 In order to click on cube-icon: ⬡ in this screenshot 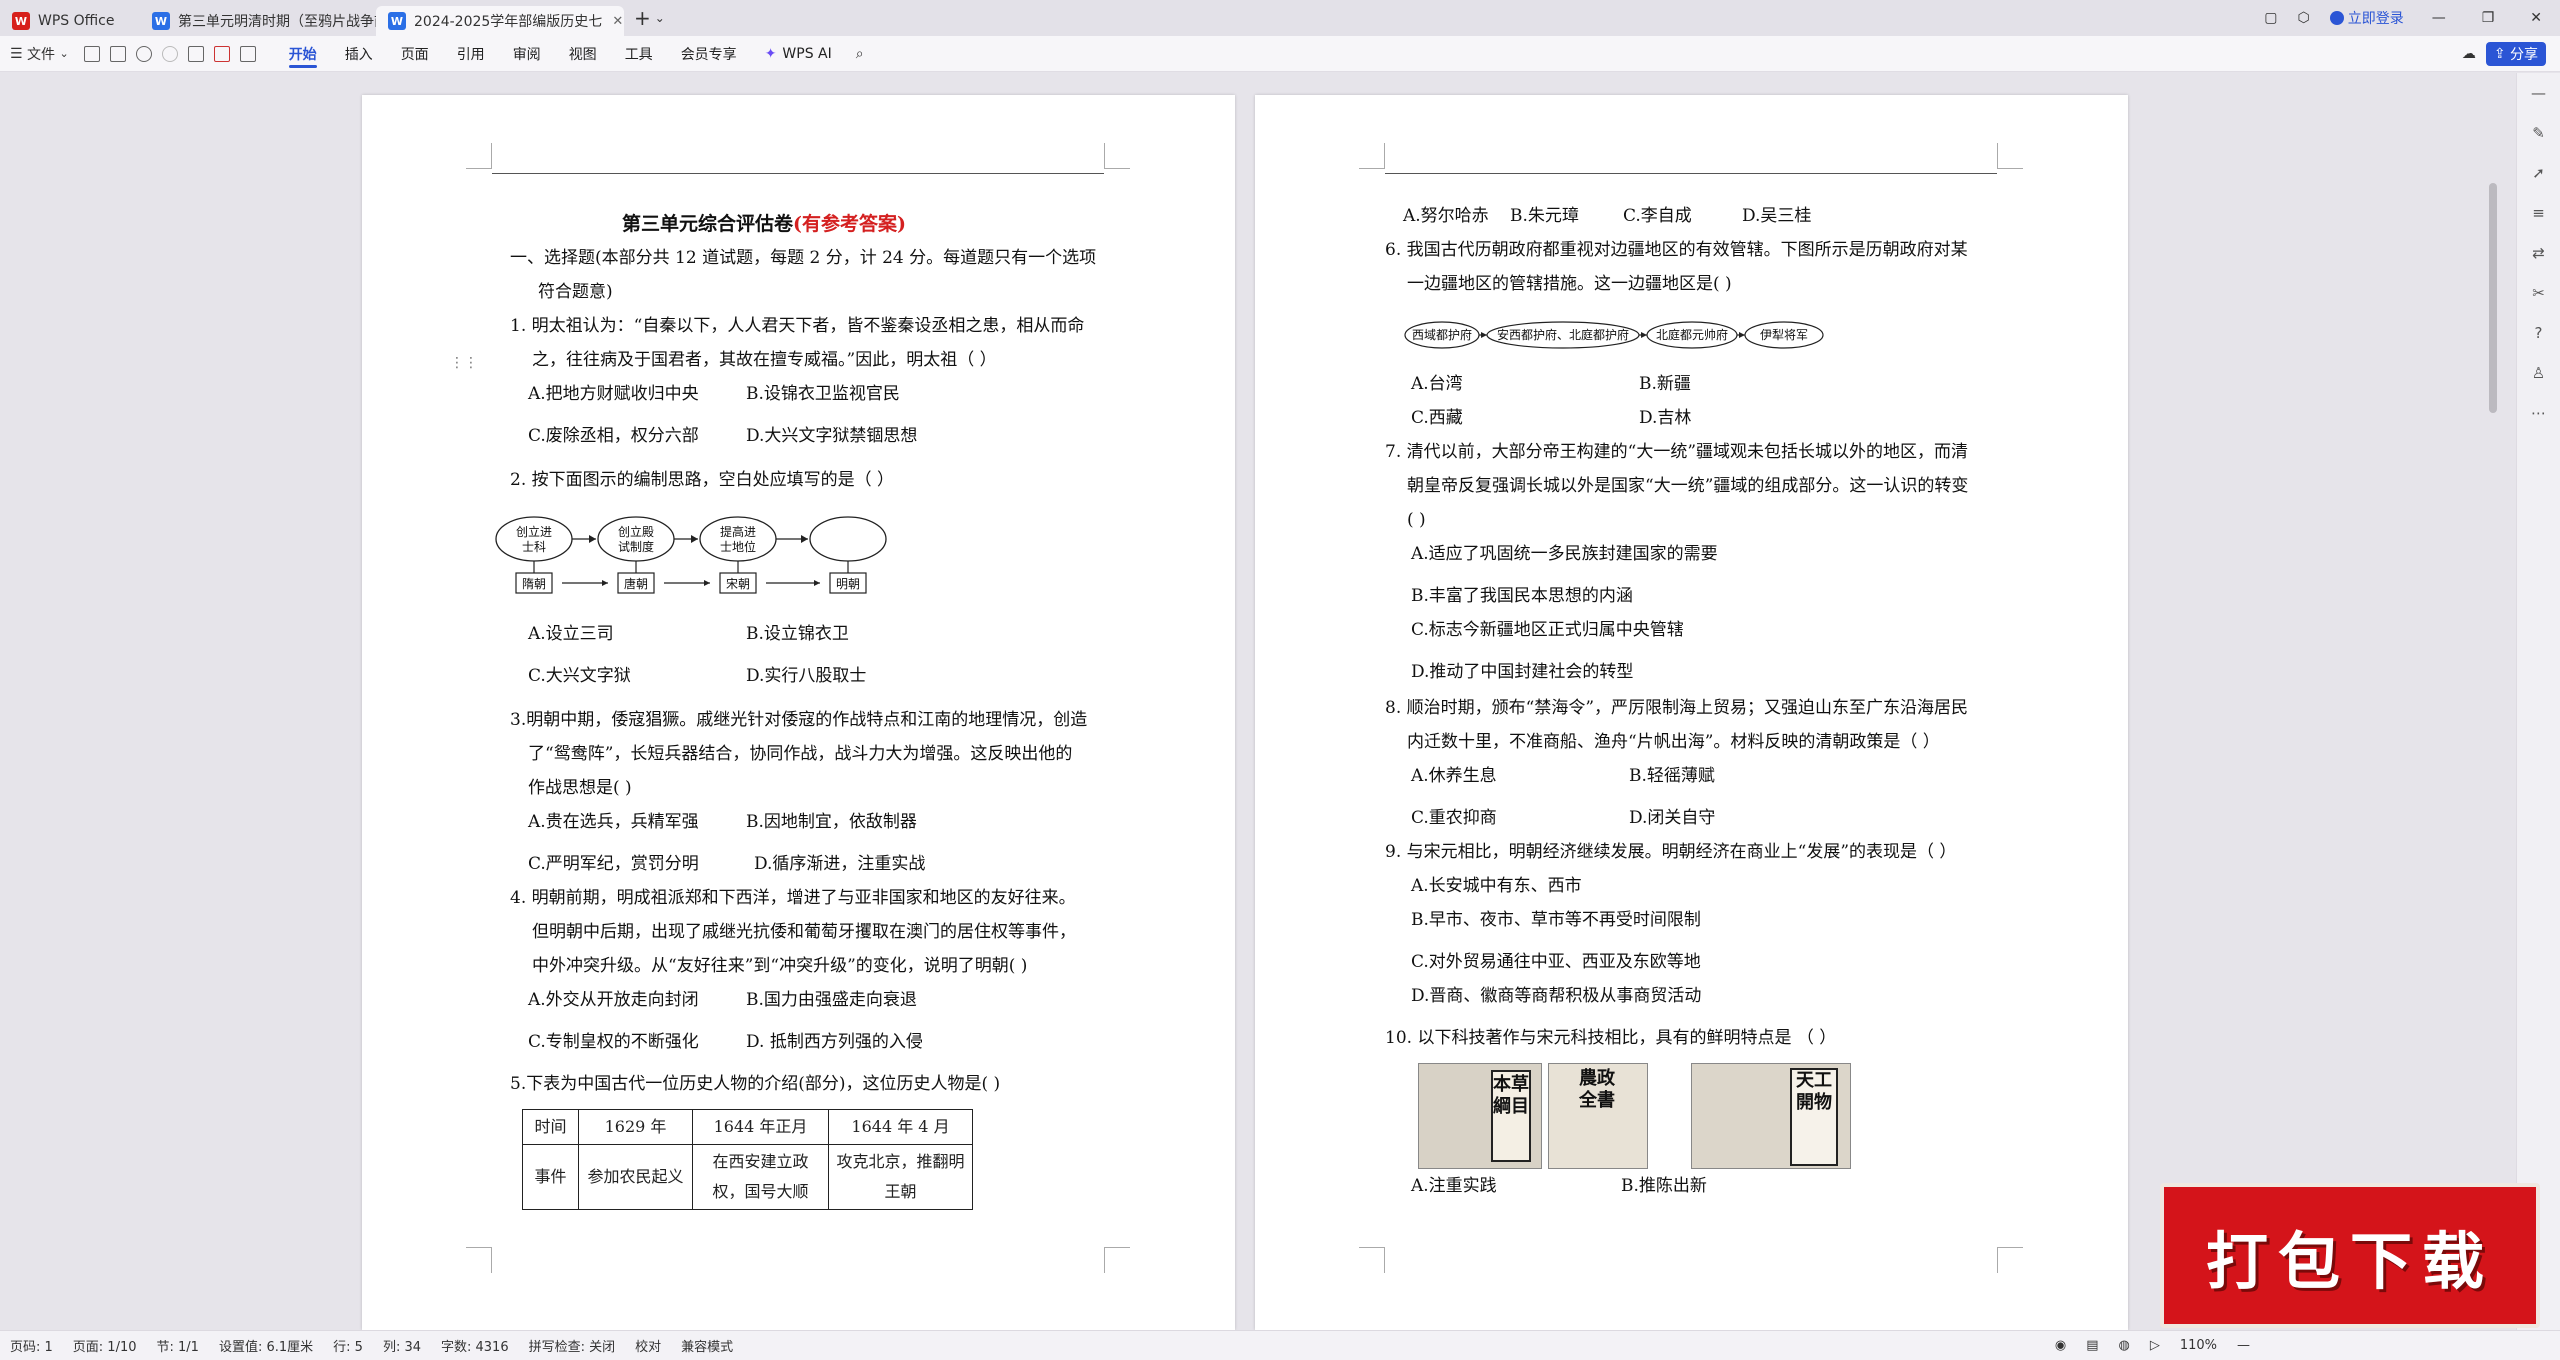, I will do `click(2303, 18)`.